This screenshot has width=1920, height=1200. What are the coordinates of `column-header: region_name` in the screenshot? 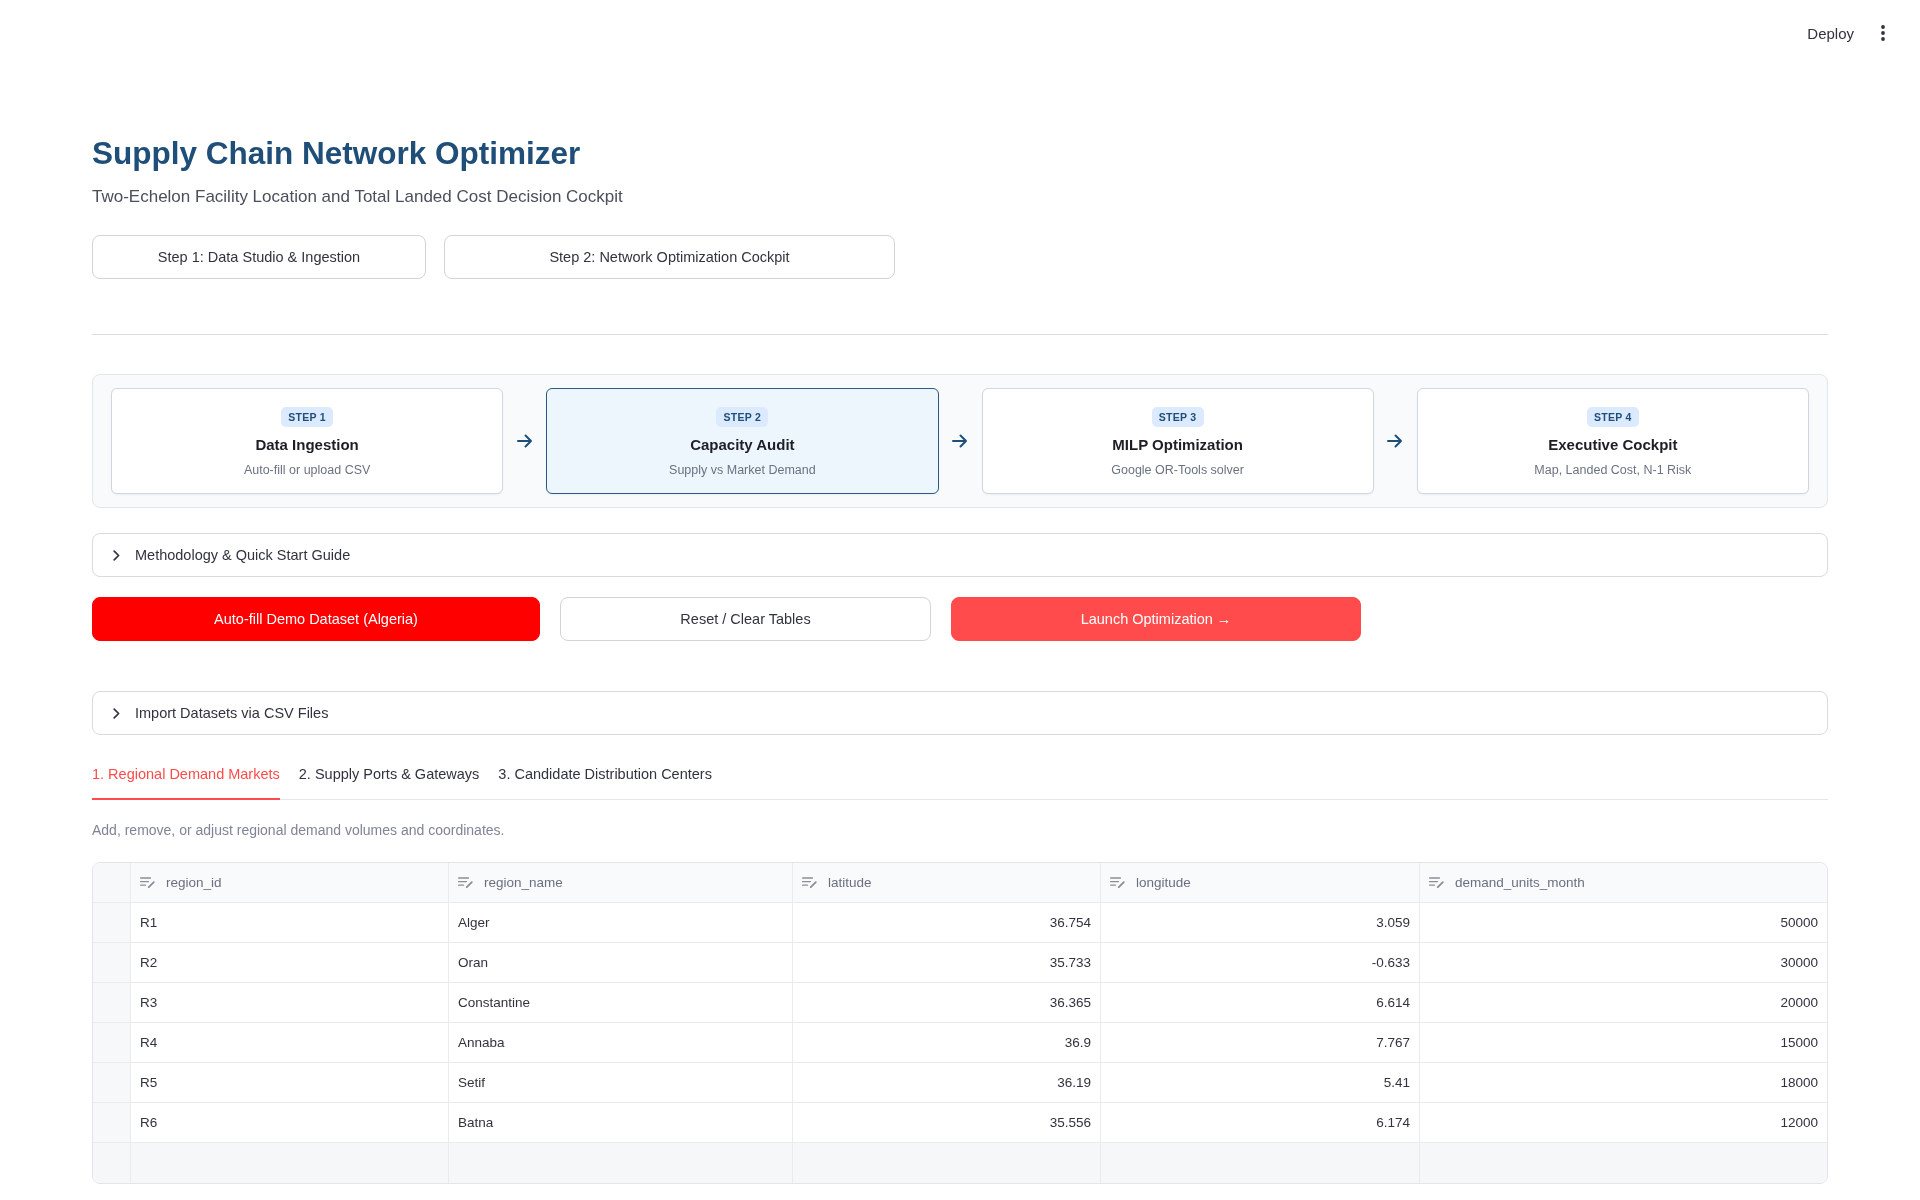 It's located at (621, 883).